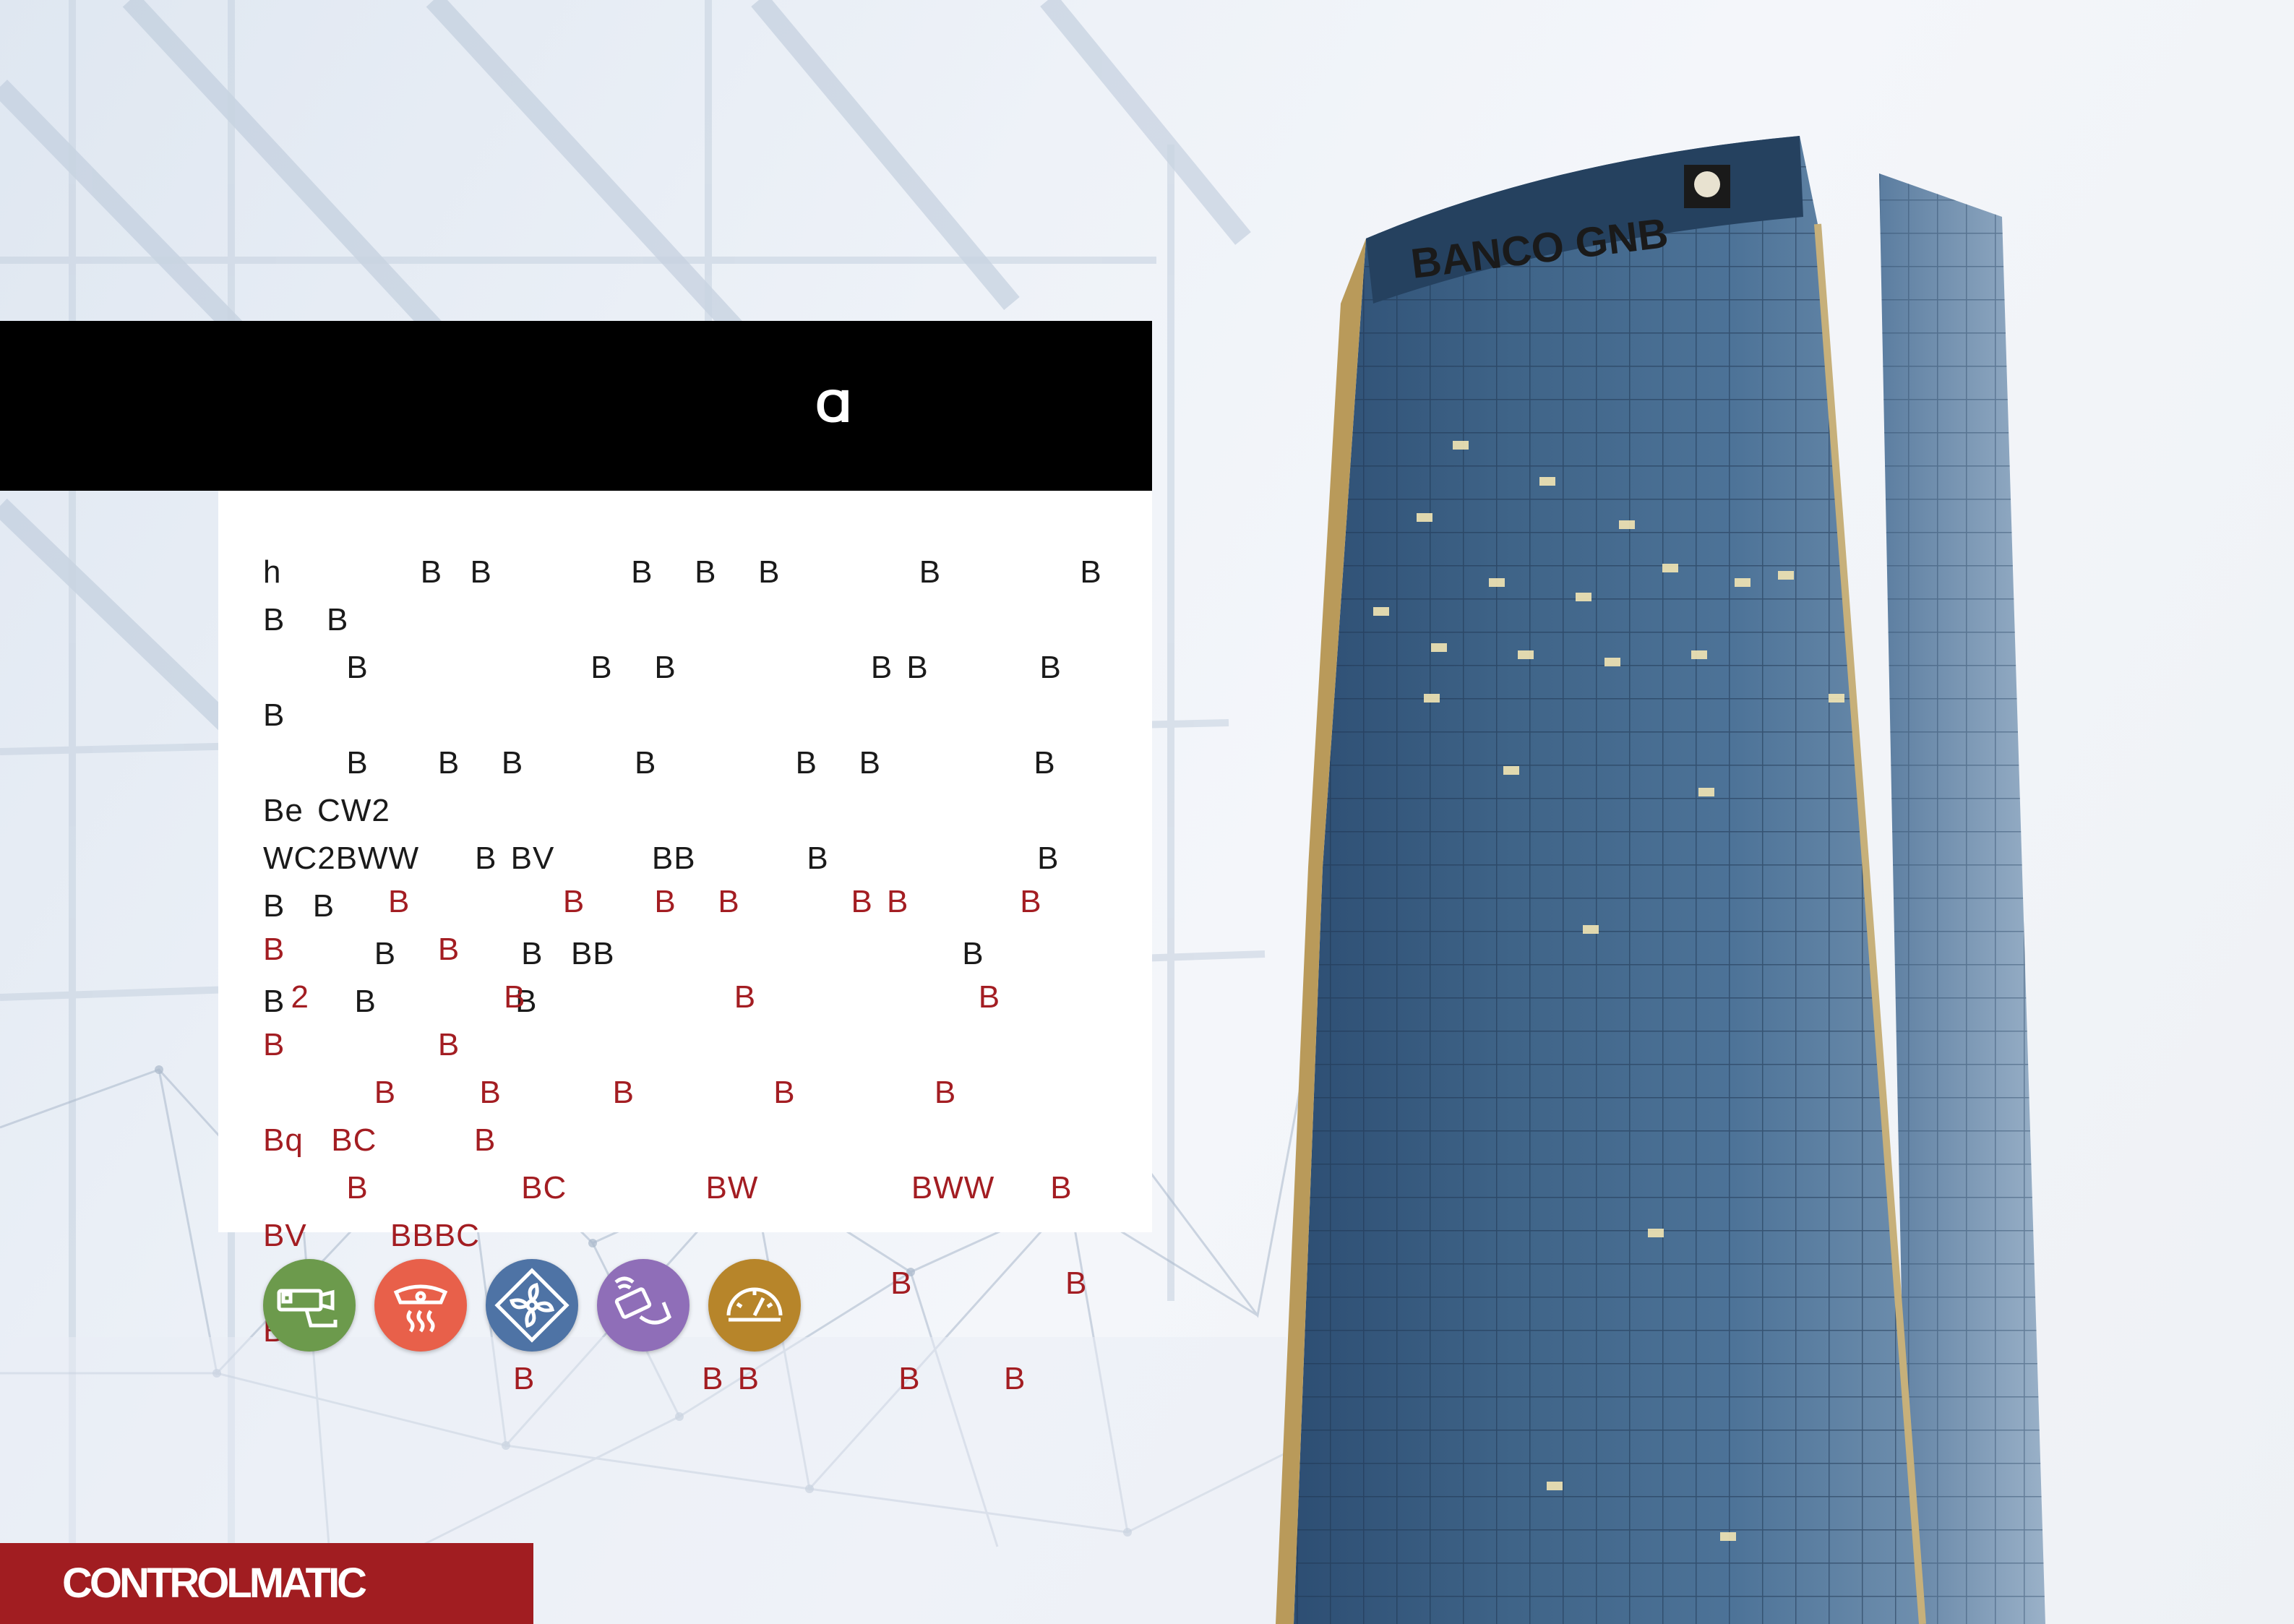  Describe the element at coordinates (754, 1305) in the screenshot. I see `gauge-meter-icon` at that location.